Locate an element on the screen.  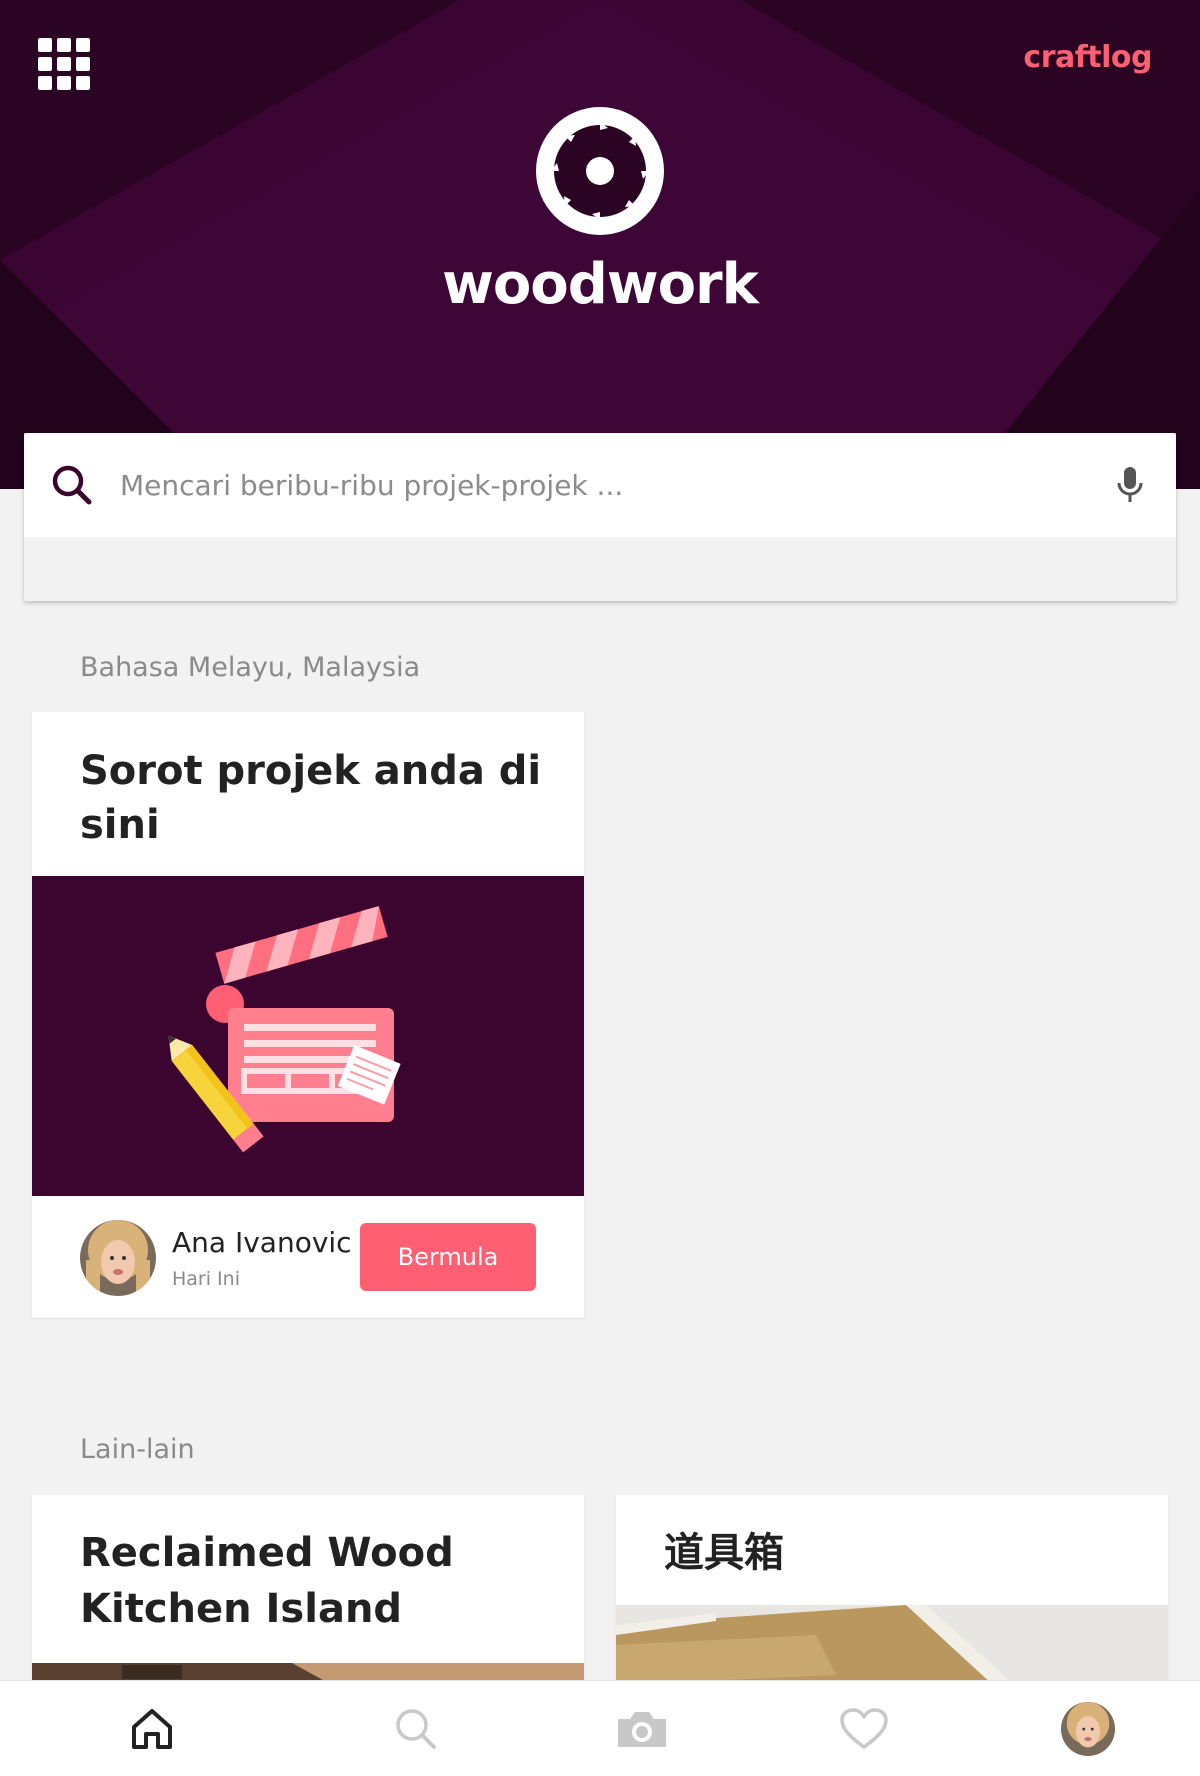
featured-image is located at coordinates (308, 1036).